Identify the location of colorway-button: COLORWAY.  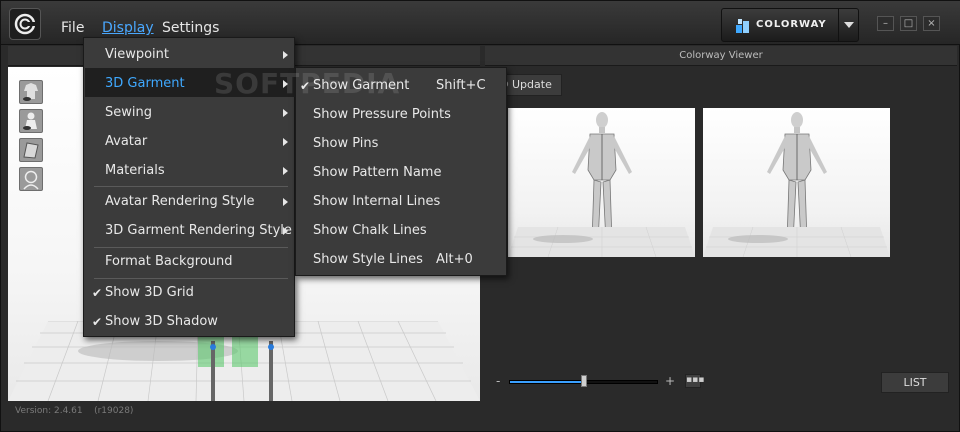
(790, 25).